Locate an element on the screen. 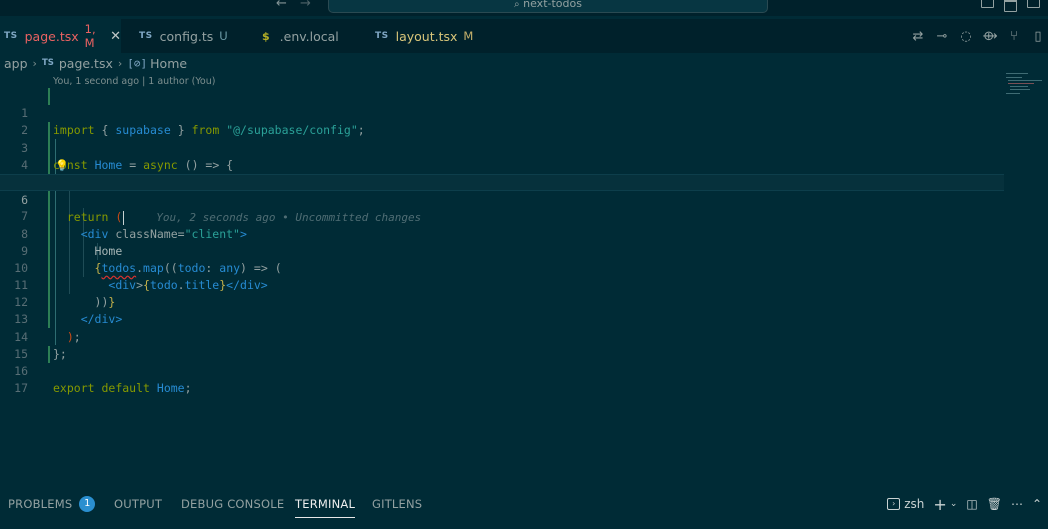 Image resolution: width=1048 pixels, height=529 pixels. next-change-icon: ⟴ is located at coordinates (990, 36).